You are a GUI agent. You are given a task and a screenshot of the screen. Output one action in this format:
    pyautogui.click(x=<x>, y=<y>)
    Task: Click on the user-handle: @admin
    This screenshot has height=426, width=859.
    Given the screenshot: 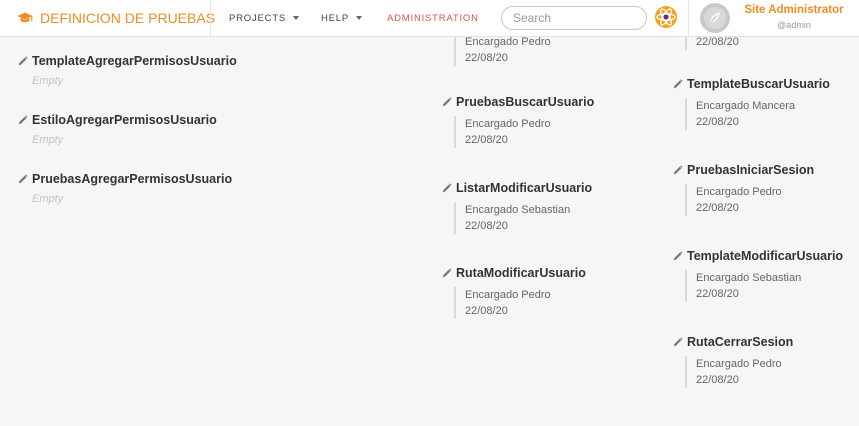 What is the action you would take?
    pyautogui.click(x=794, y=25)
    